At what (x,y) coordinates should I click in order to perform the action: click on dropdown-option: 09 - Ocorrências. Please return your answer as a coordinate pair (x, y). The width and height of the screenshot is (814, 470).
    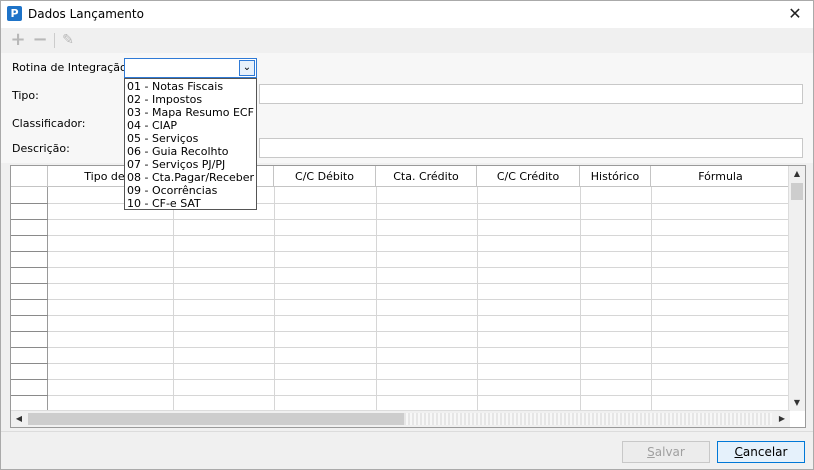
    Looking at the image, I should click on (190, 190).